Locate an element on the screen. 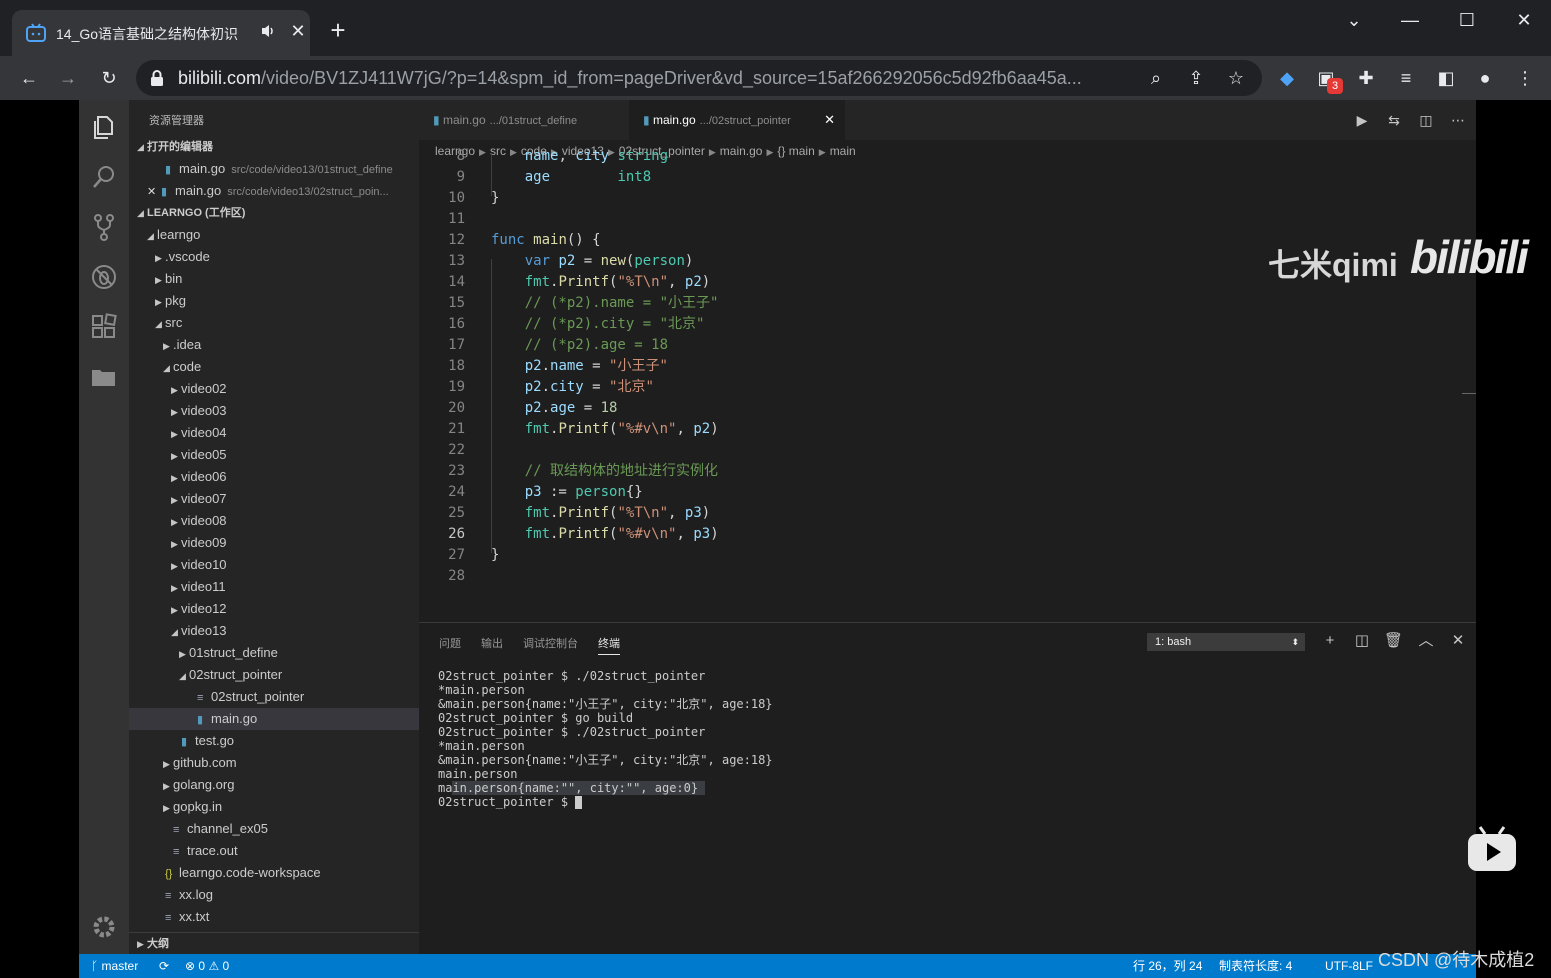  trash-icon: 🗑 is located at coordinates (1393, 641).